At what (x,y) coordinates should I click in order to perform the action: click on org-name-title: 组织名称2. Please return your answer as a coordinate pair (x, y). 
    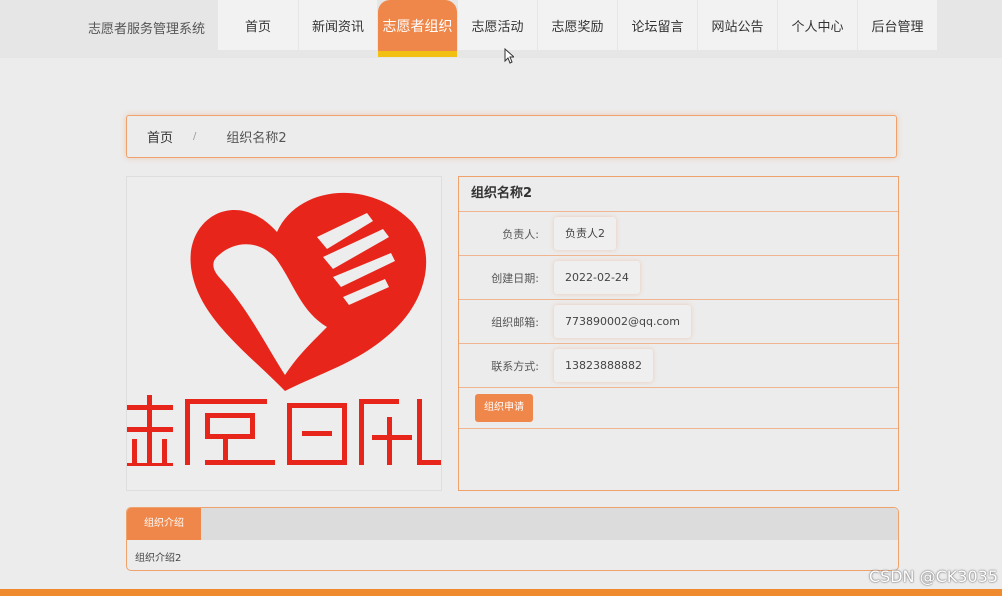
    Looking at the image, I should click on (678, 194).